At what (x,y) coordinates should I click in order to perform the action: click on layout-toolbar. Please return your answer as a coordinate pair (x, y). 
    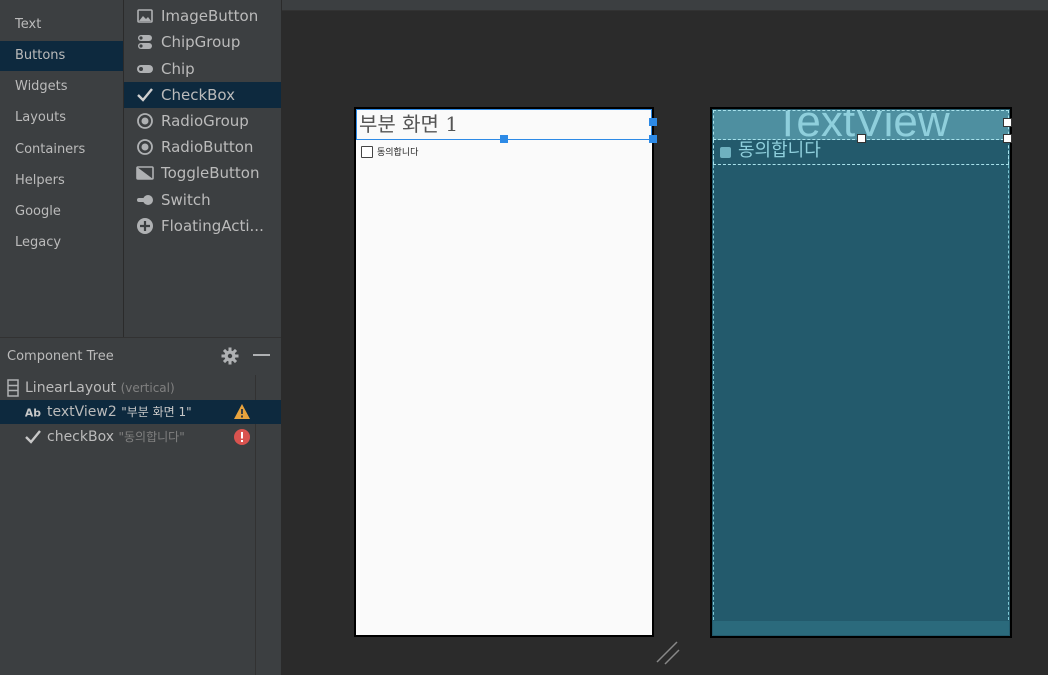
    Looking at the image, I should click on (665, 5).